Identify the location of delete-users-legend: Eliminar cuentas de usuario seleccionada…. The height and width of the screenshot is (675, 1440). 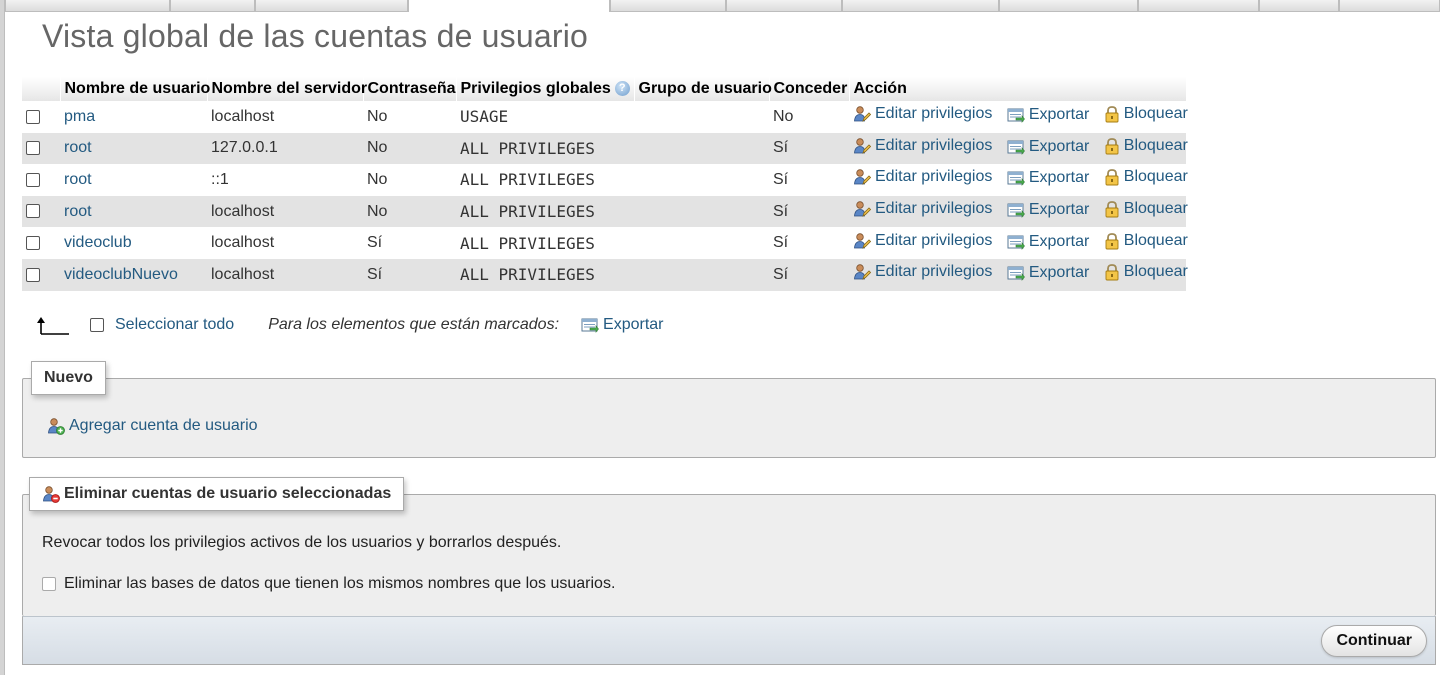
(217, 494).